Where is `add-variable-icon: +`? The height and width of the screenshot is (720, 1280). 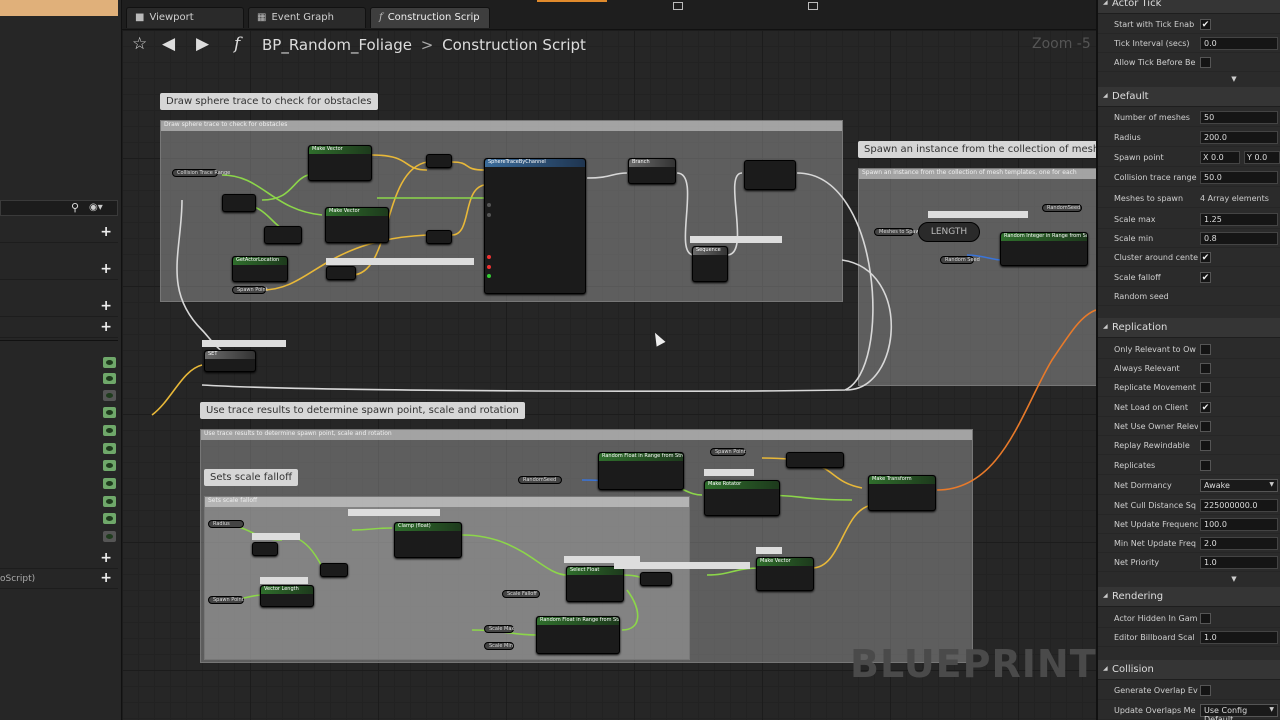
add-variable-icon: + is located at coordinates (106, 327).